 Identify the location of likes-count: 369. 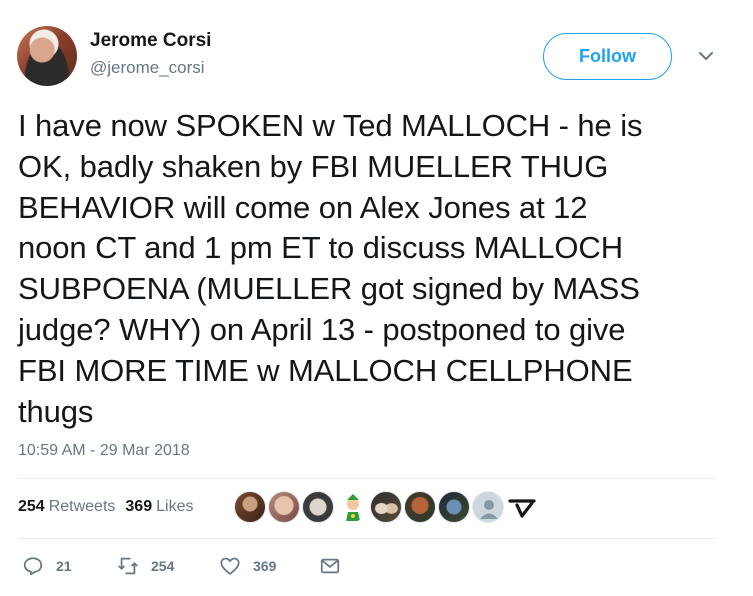
(139, 506).